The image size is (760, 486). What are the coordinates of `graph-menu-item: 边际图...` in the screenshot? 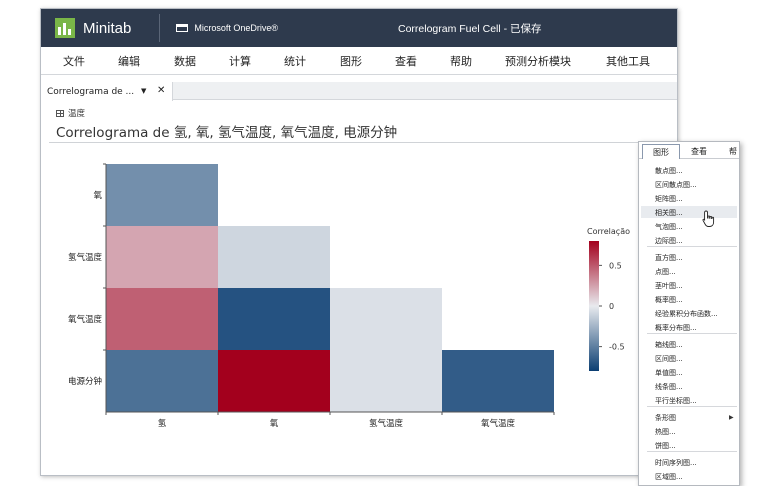 It's located at (669, 241).